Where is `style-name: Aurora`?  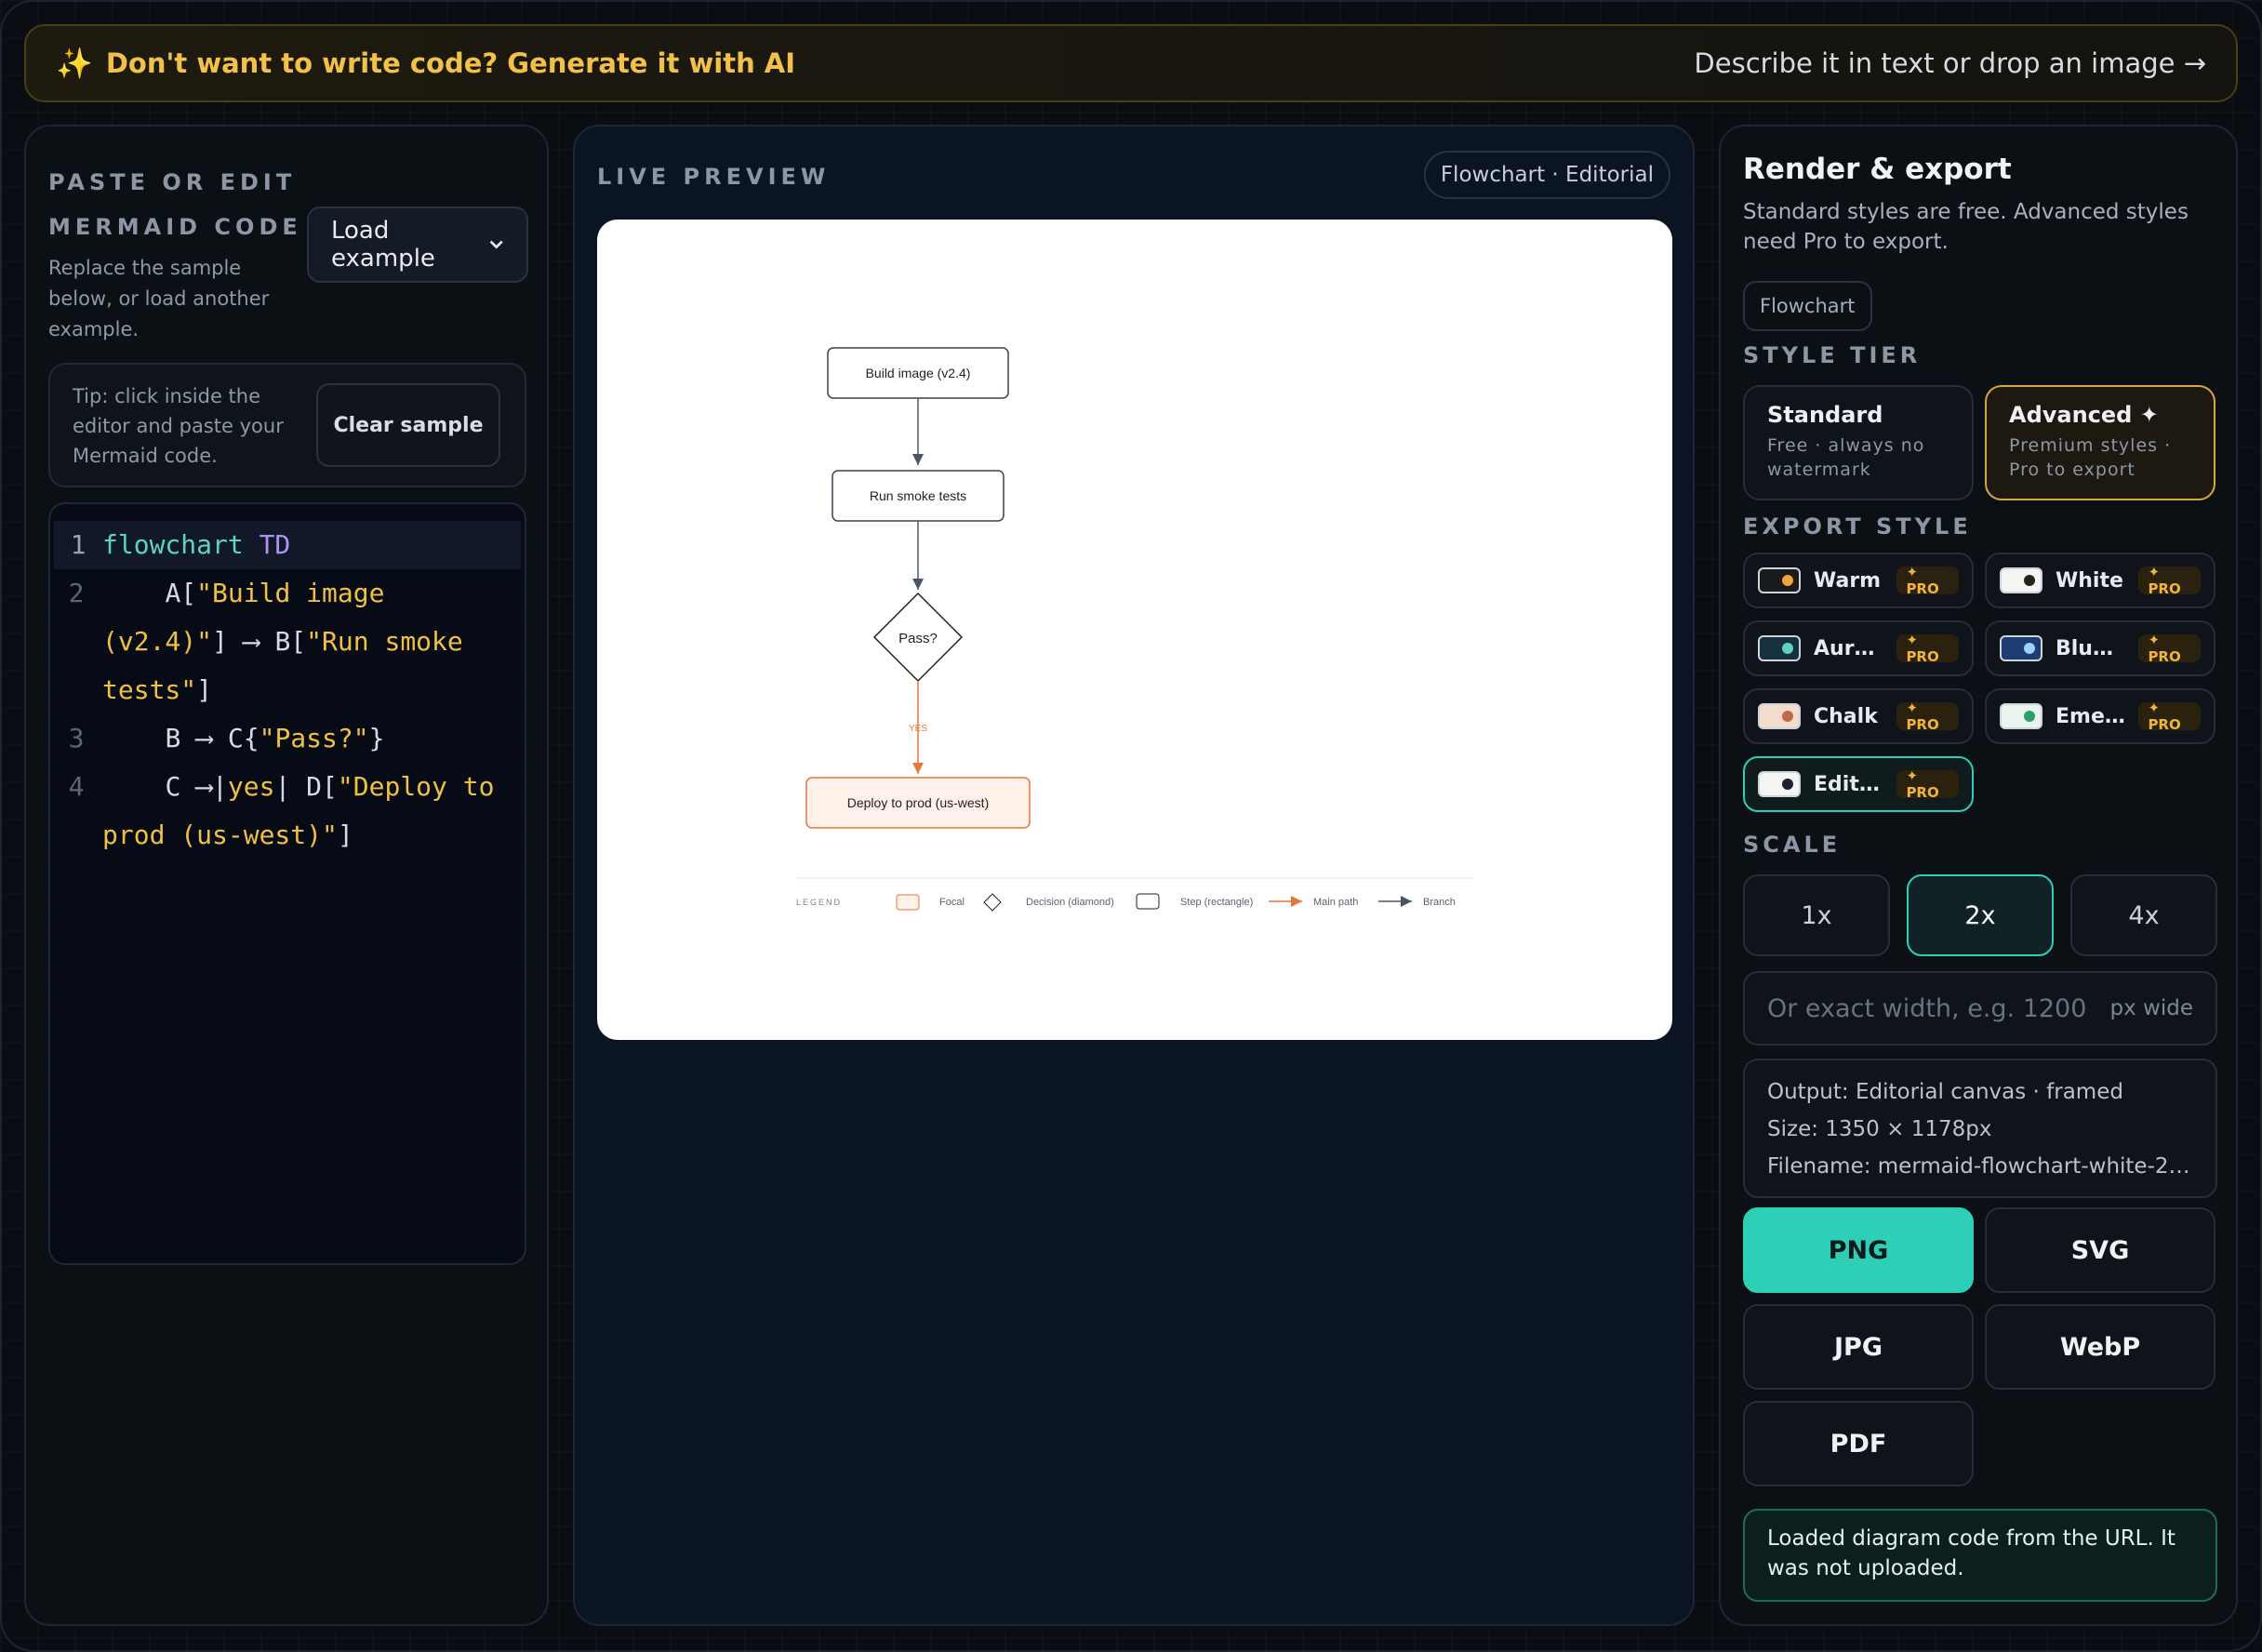 style-name: Aurora is located at coordinates (1848, 648).